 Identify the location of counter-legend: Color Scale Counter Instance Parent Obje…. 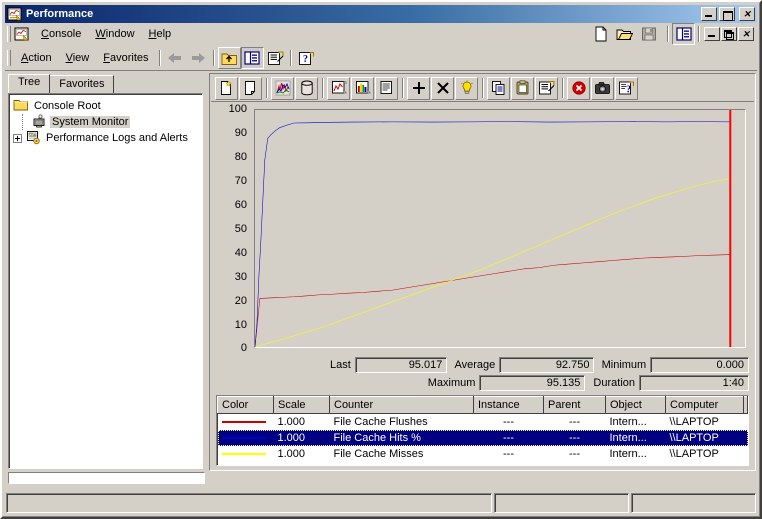
(482, 430).